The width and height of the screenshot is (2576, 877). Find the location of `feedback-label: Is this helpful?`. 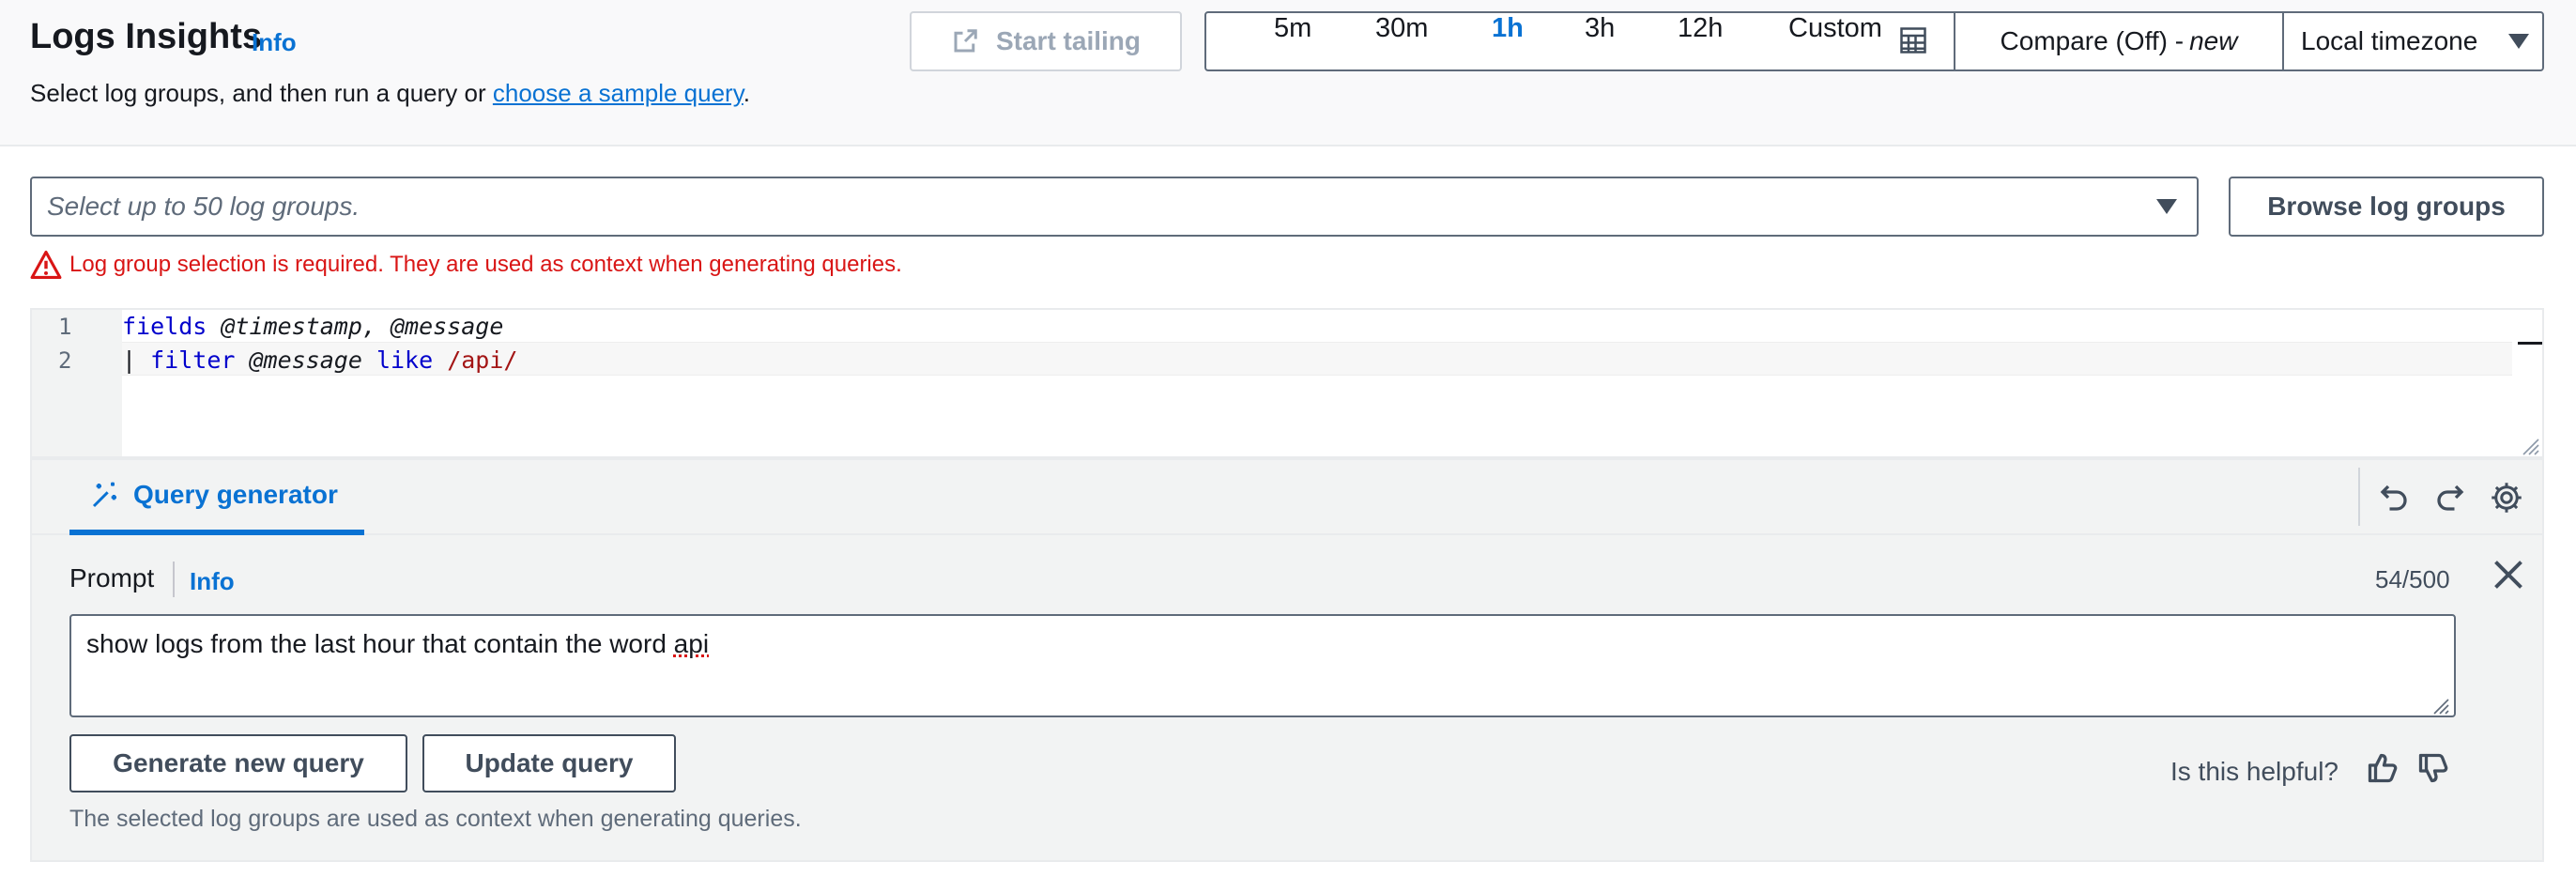

feedback-label: Is this helpful? is located at coordinates (2254, 772).